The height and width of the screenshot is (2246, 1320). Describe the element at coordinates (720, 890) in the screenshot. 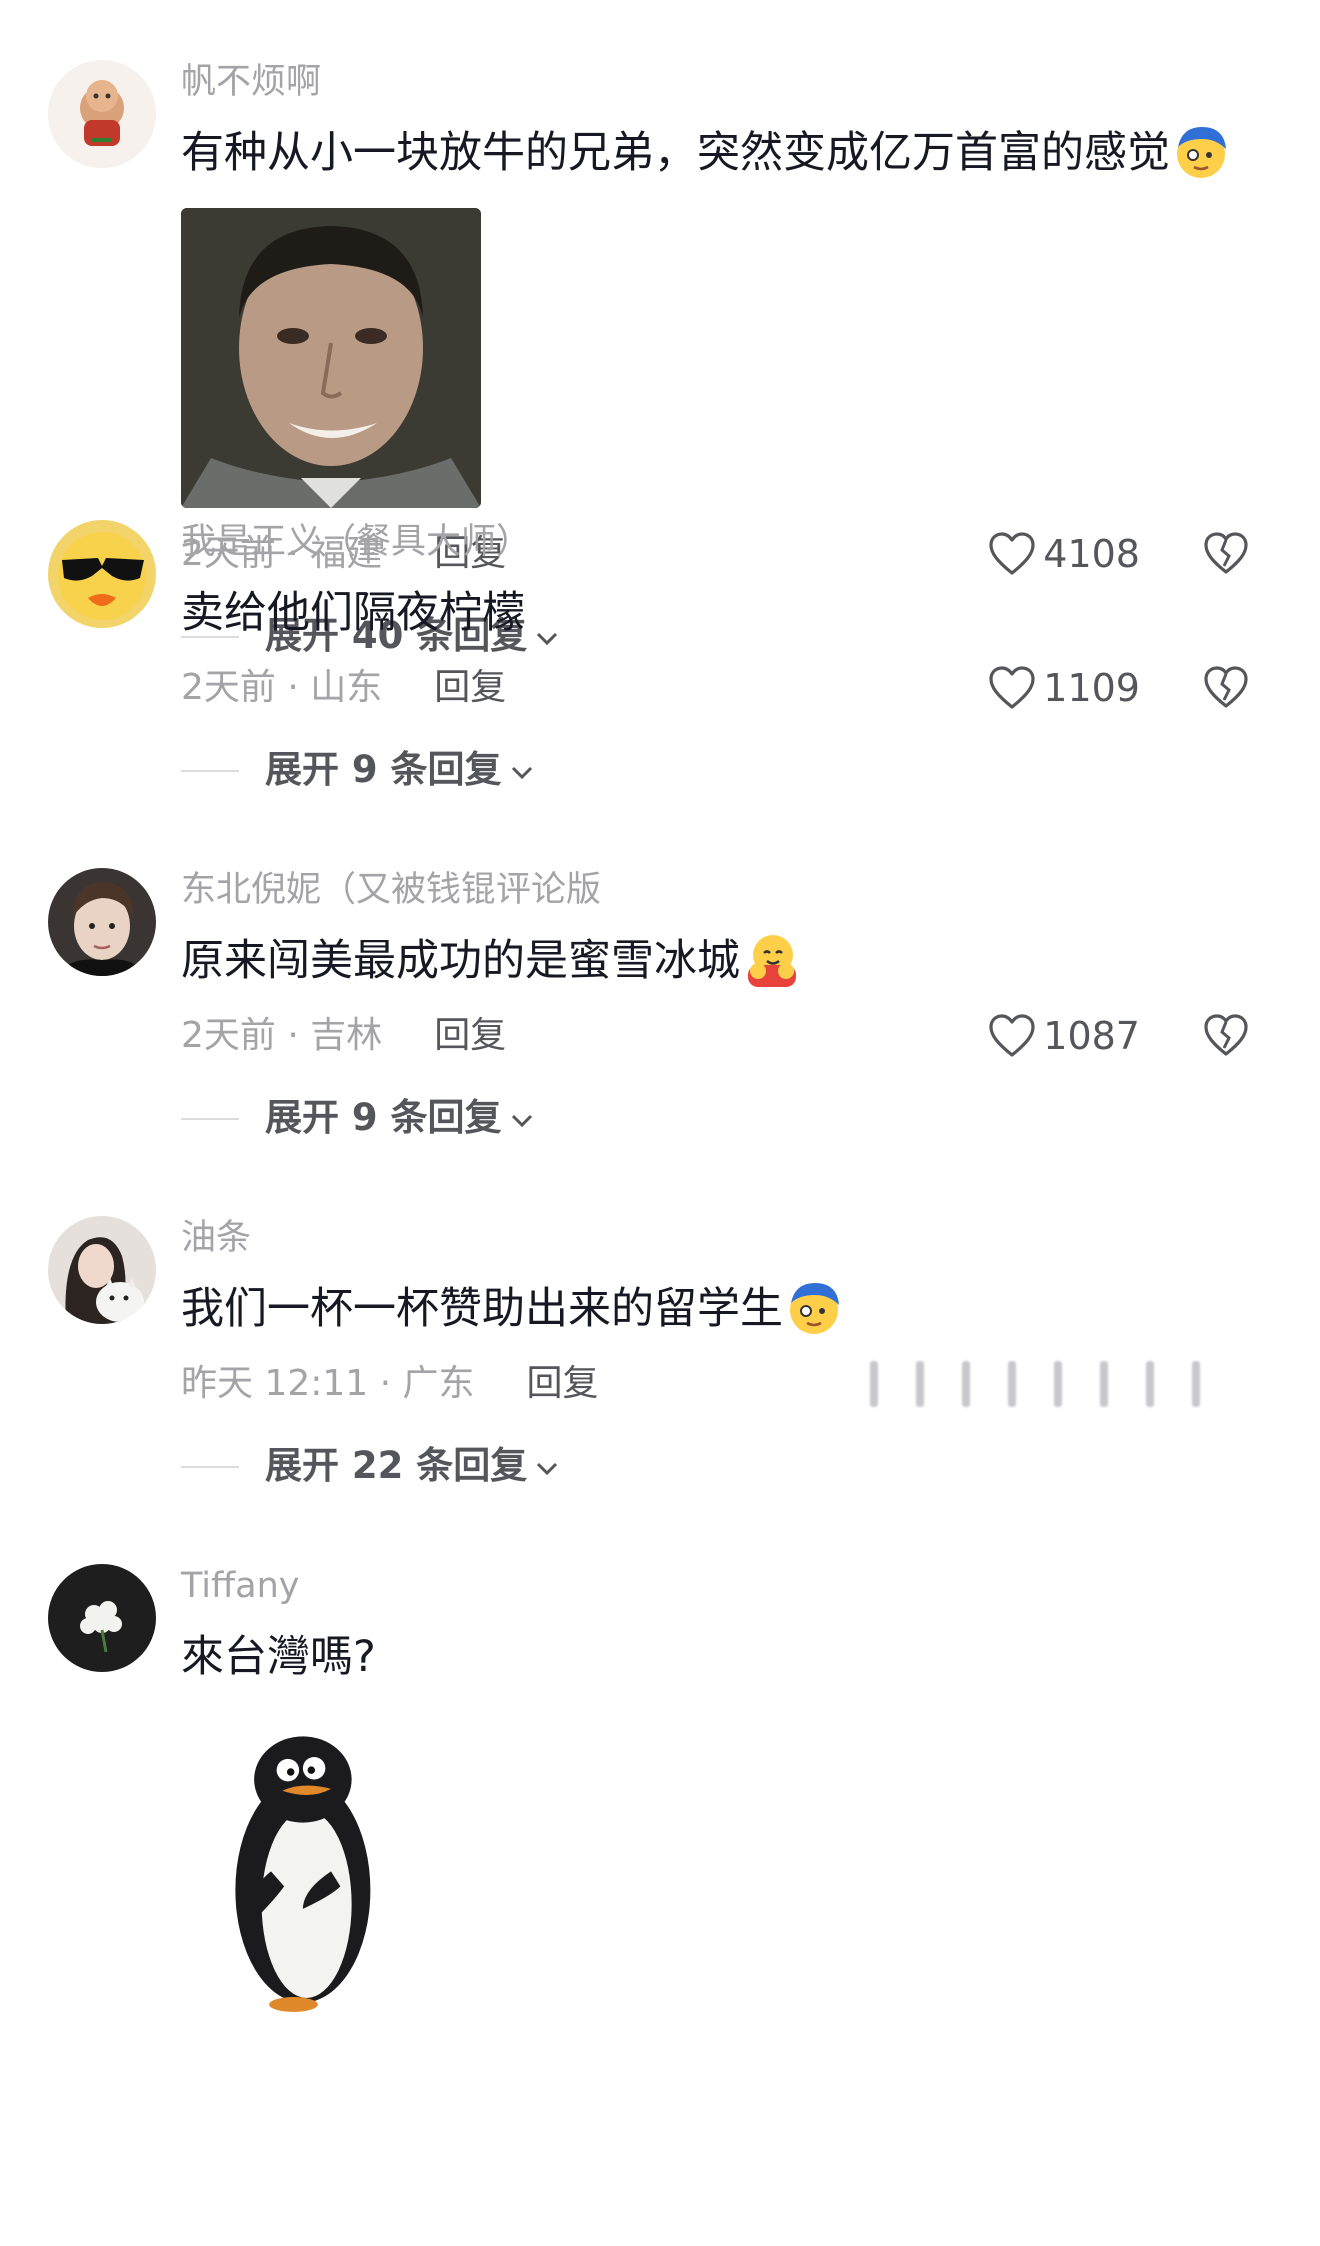

I see `comment-username: 东北倪妮（又被钱锟评论版` at that location.